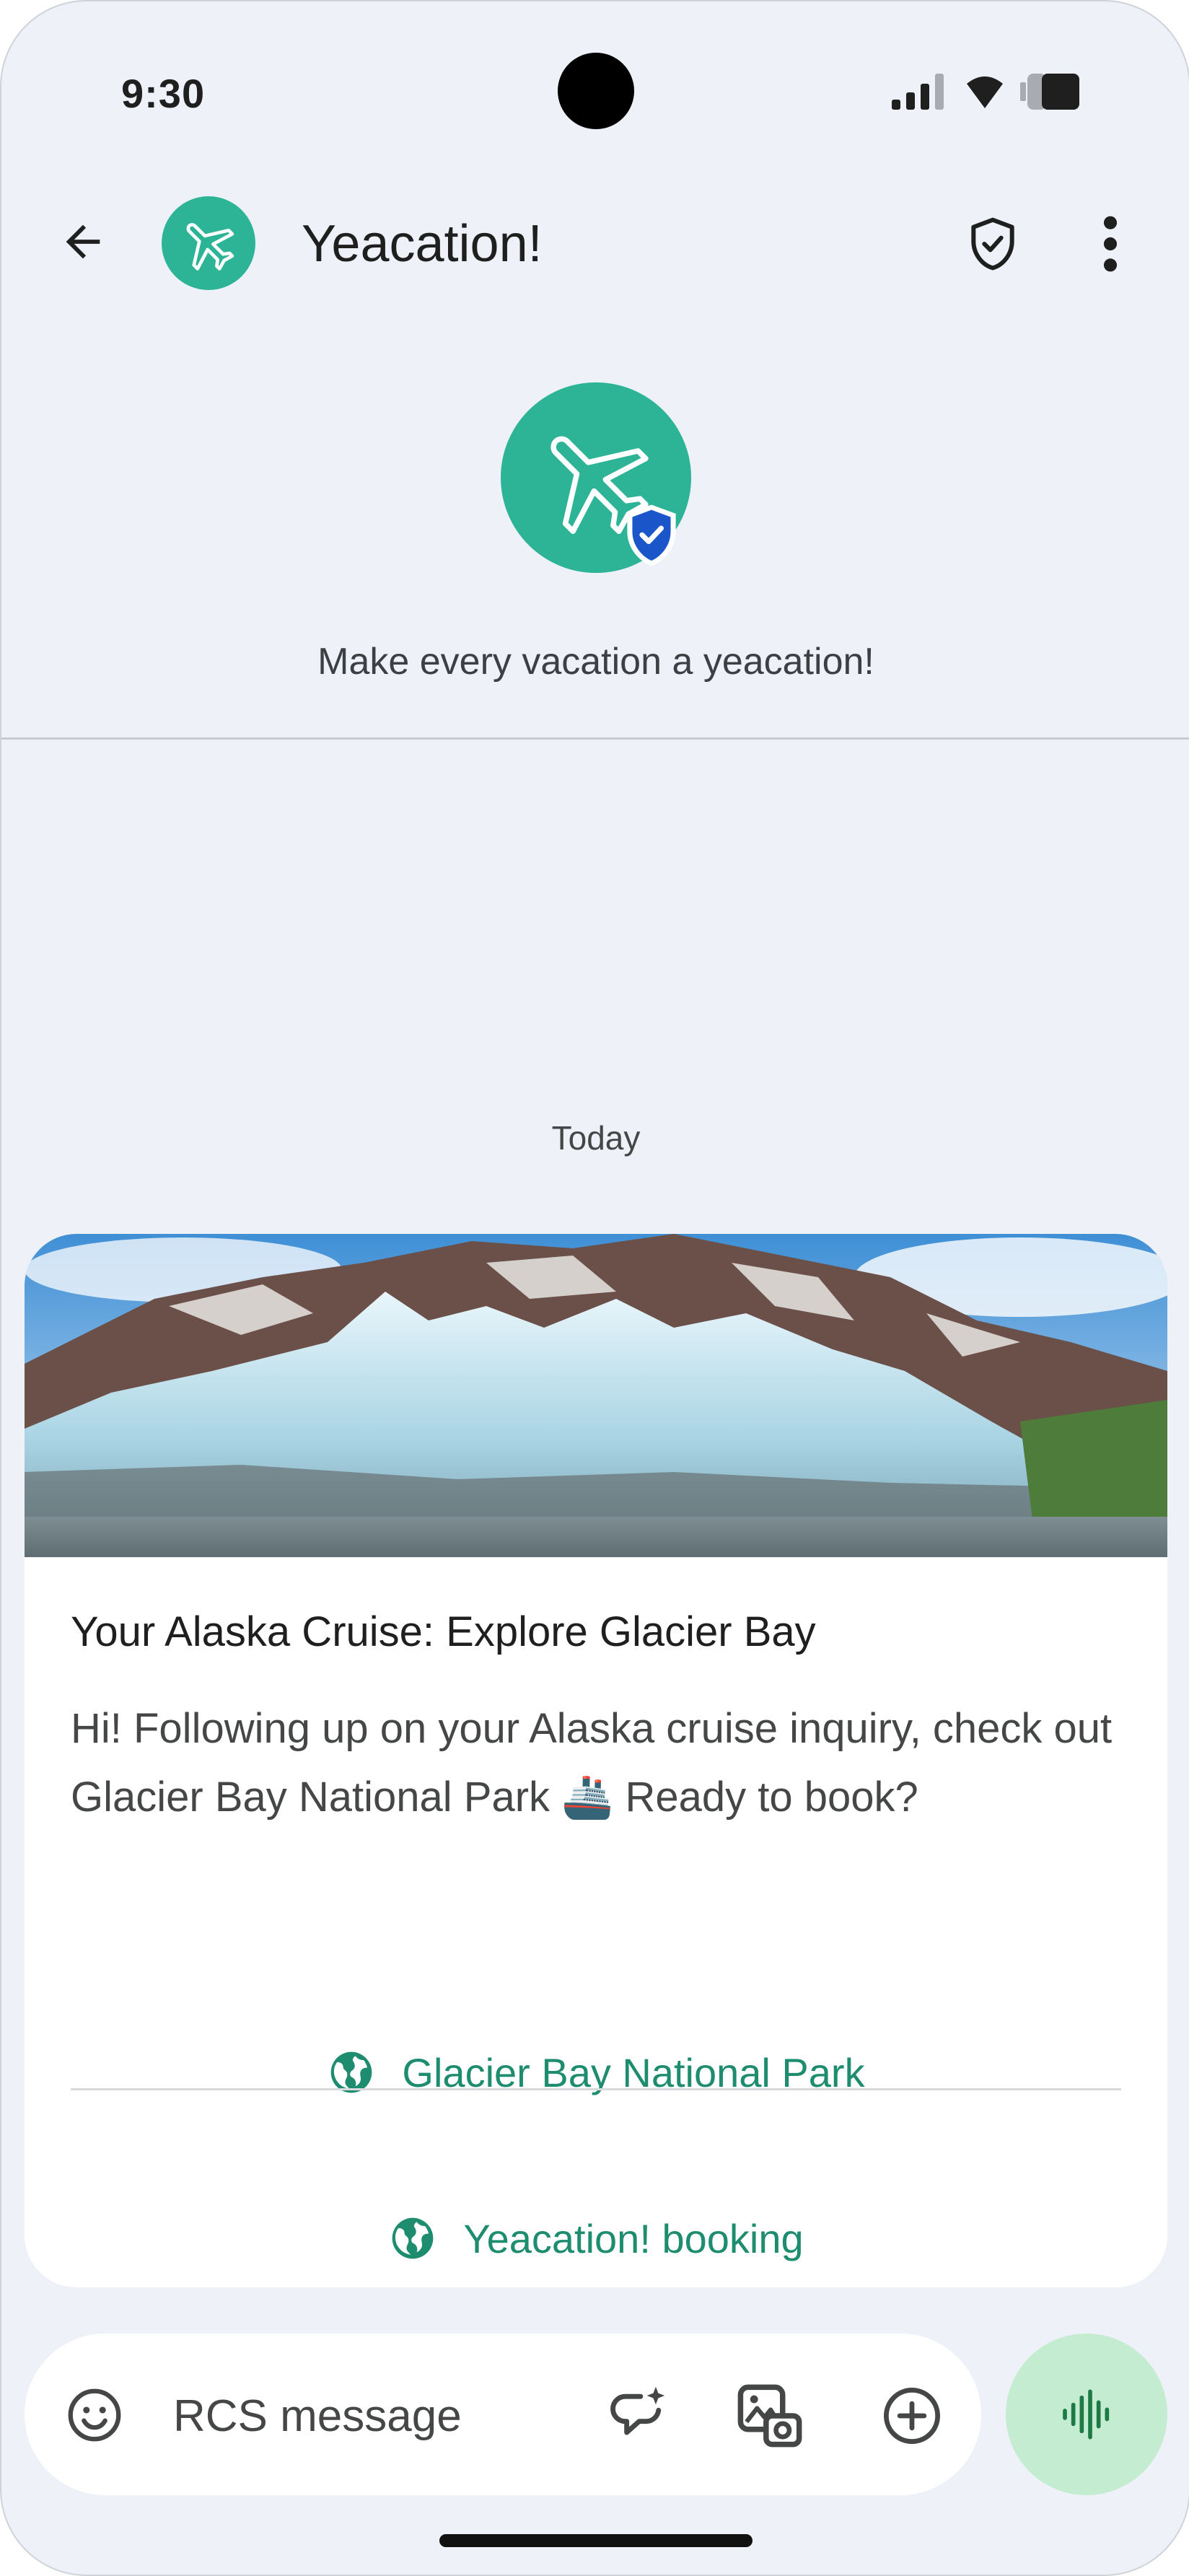 This screenshot has height=2576, width=1189. What do you see at coordinates (596, 2540) in the screenshot?
I see `home-indicator` at bounding box center [596, 2540].